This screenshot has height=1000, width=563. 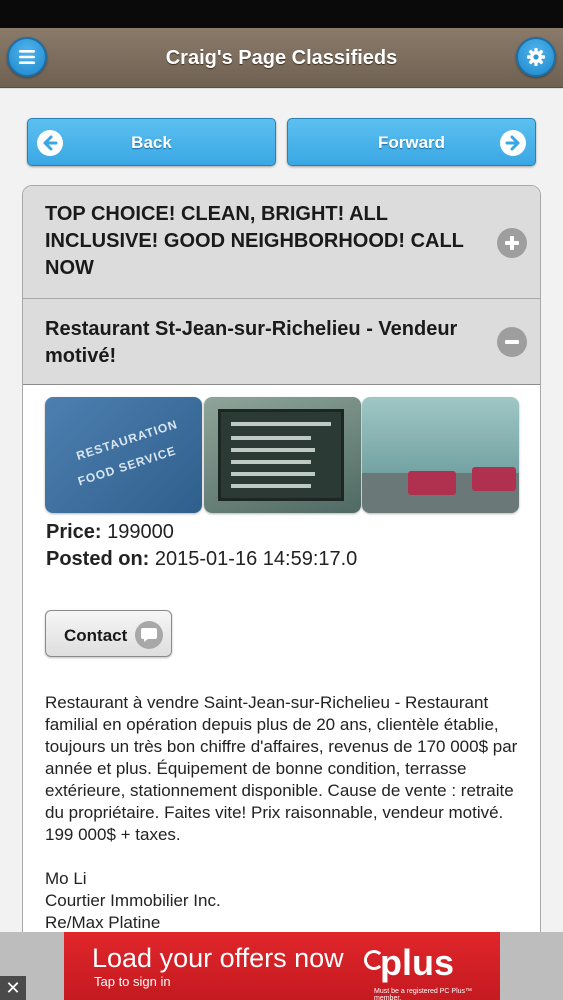 I want to click on listing-photo-hours-board, so click(x=282, y=455).